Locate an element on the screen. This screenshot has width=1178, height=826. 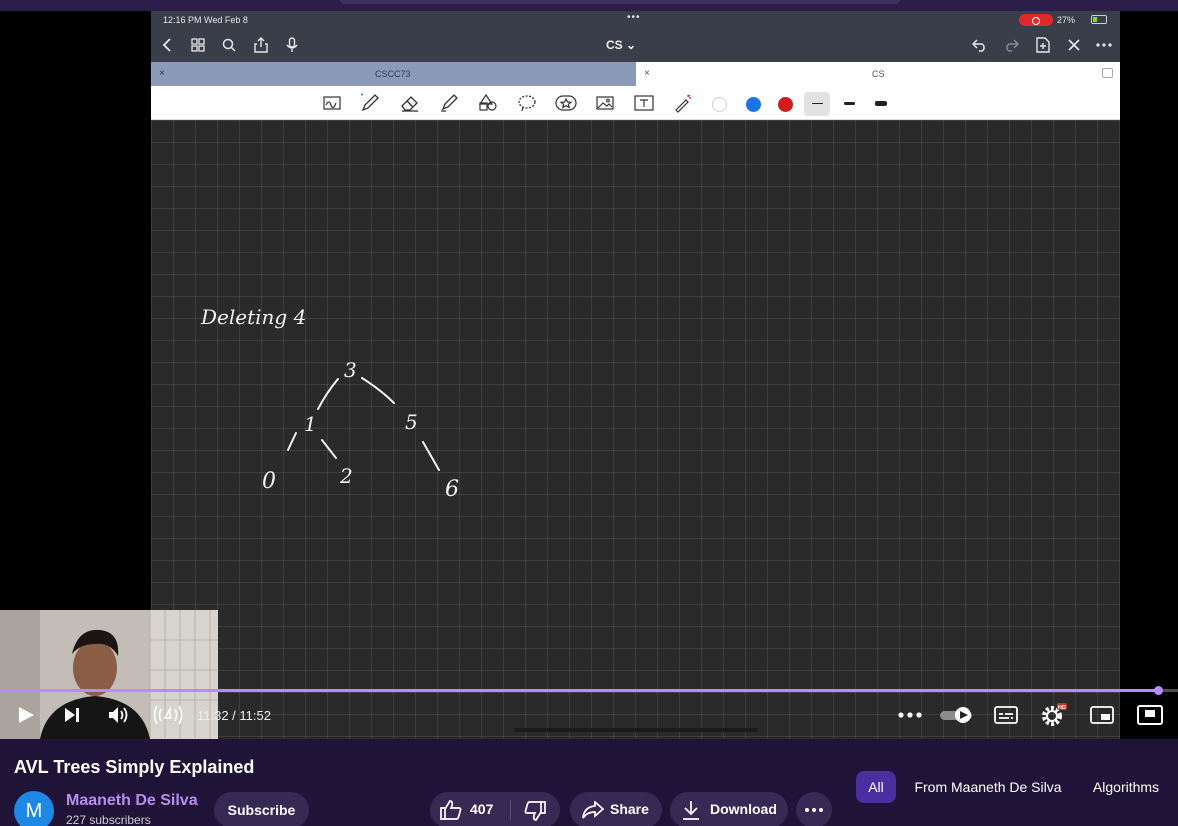
close-icon is located at coordinates (1074, 45).